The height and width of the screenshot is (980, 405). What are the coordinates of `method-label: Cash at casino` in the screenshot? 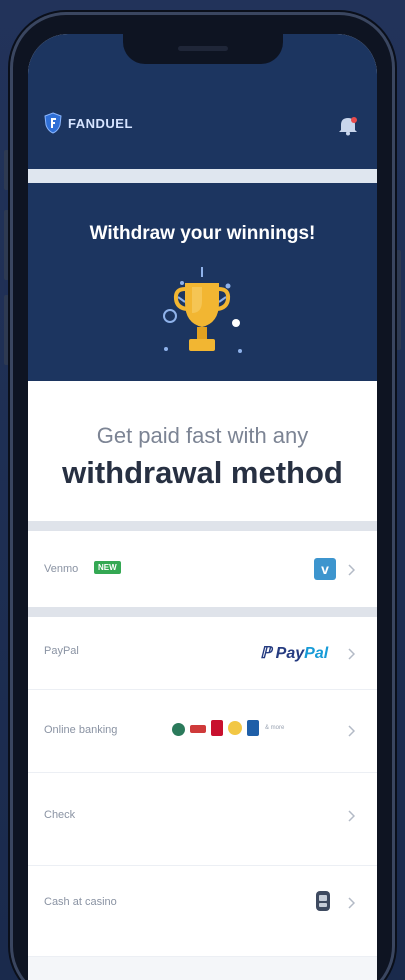 It's located at (80, 902).